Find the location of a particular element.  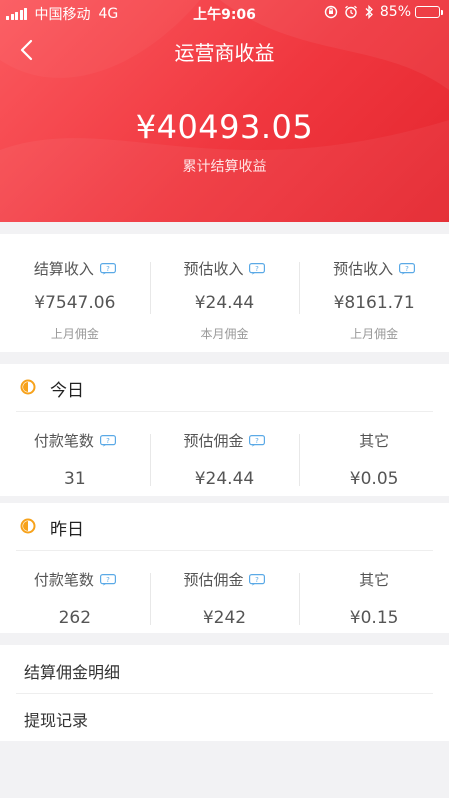

summary-value: ¥7547.06 is located at coordinates (75, 303).